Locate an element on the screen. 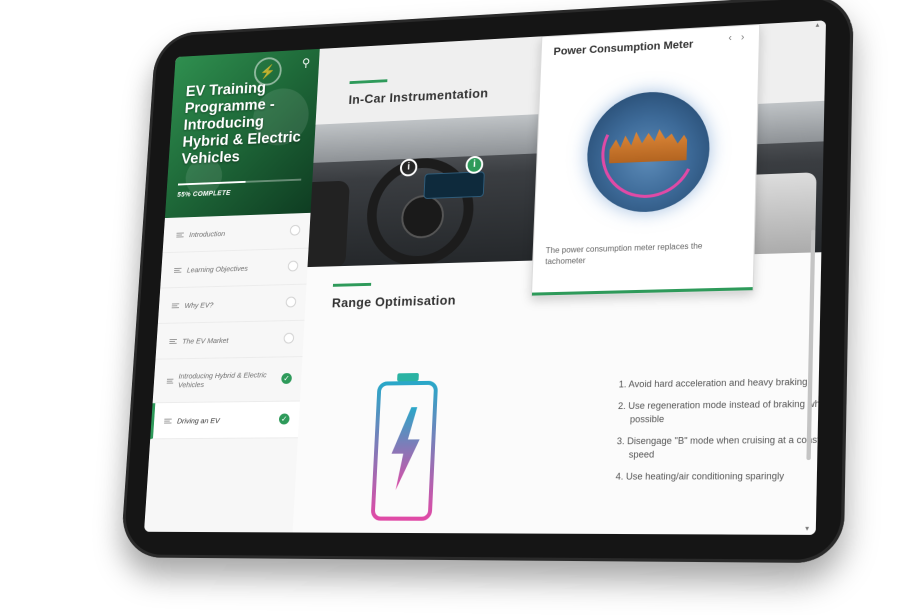 The width and height of the screenshot is (915, 615). lesson-label: Introducing Hybrid & Electric Vehicles is located at coordinates (222, 380).